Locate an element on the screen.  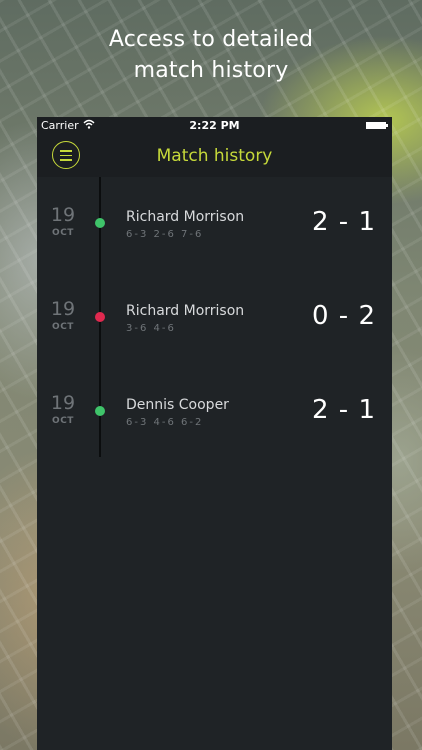
battery-icon is located at coordinates (377, 125).